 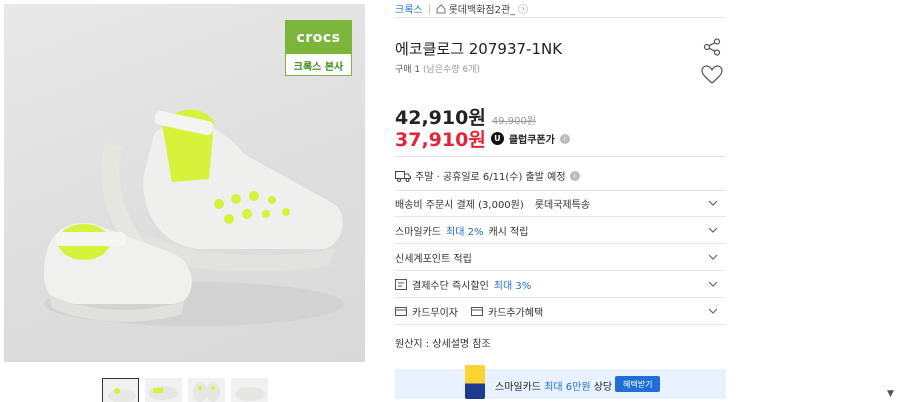 I want to click on home-icon, so click(x=441, y=8).